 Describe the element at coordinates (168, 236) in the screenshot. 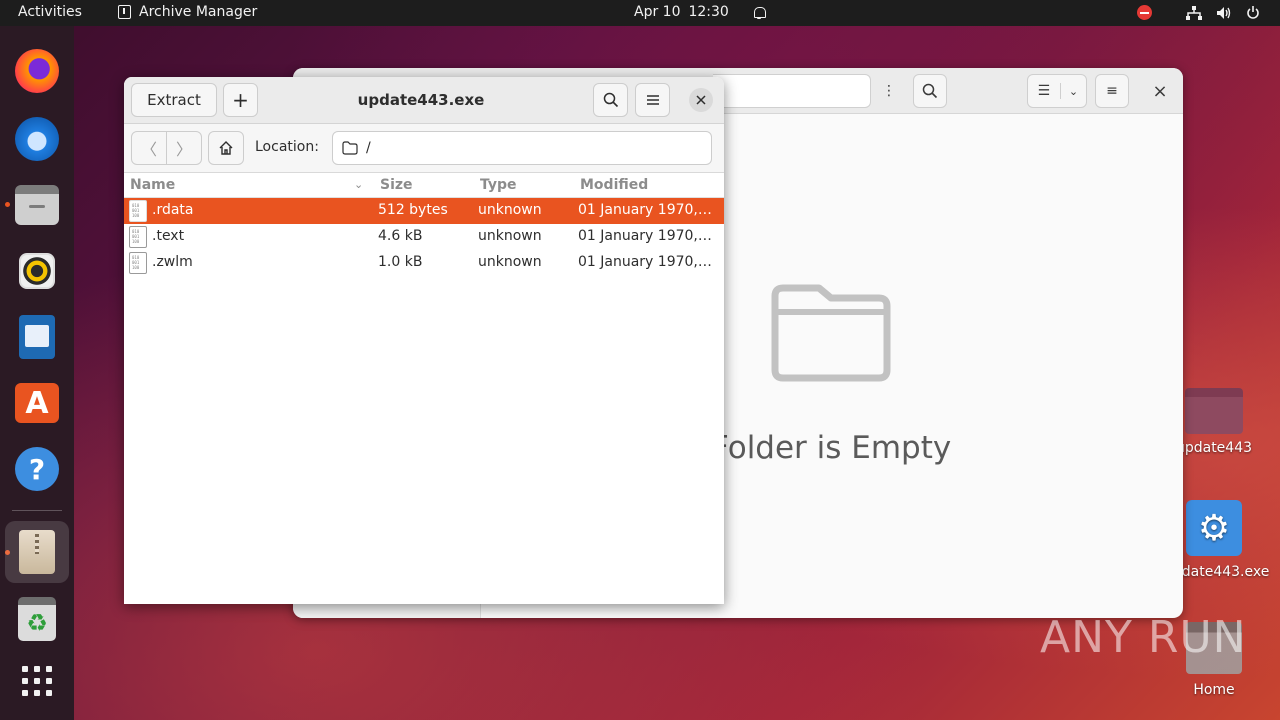

I see `file-name: .text` at that location.